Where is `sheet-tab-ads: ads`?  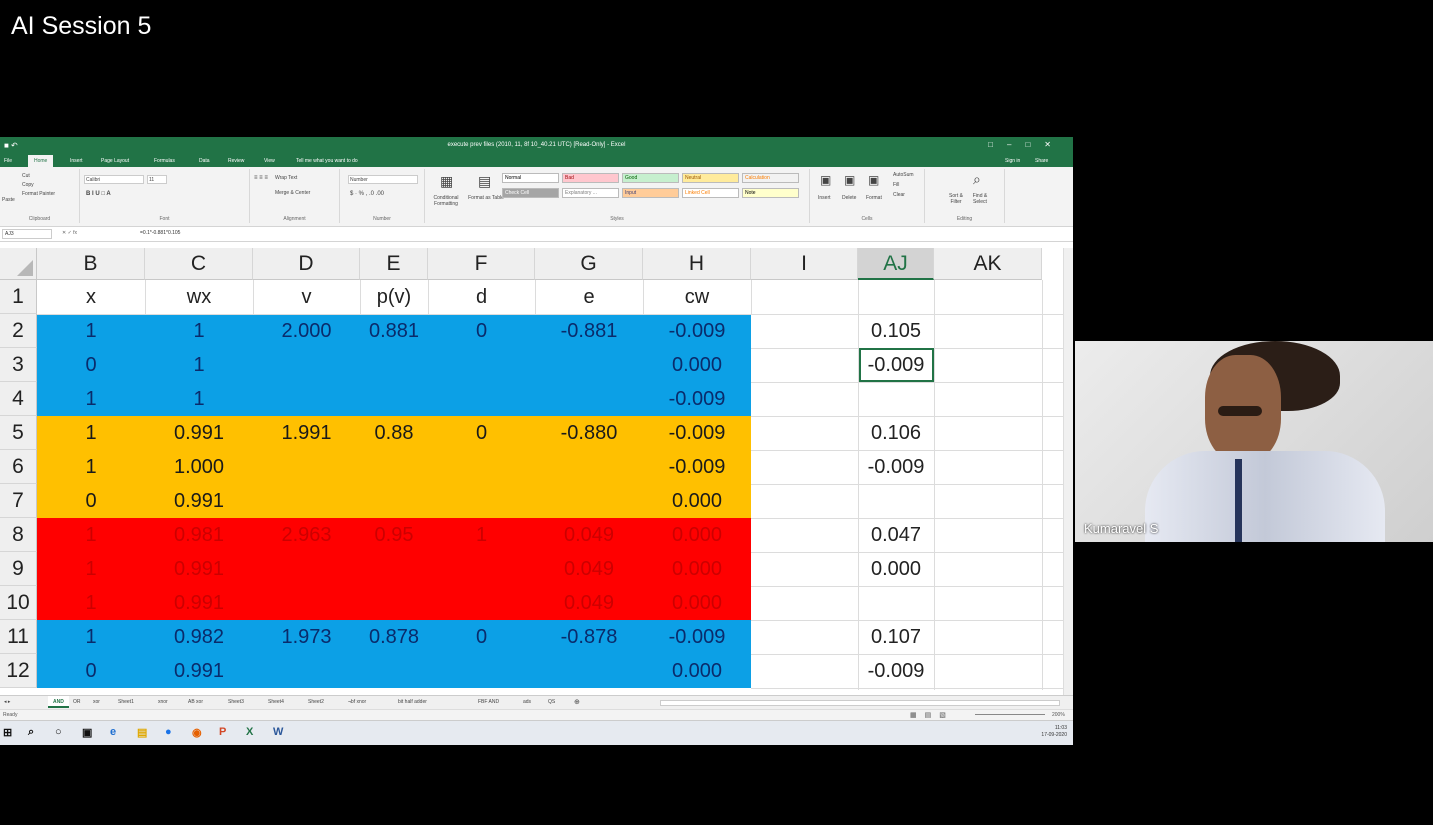 sheet-tab-ads: ads is located at coordinates (527, 702).